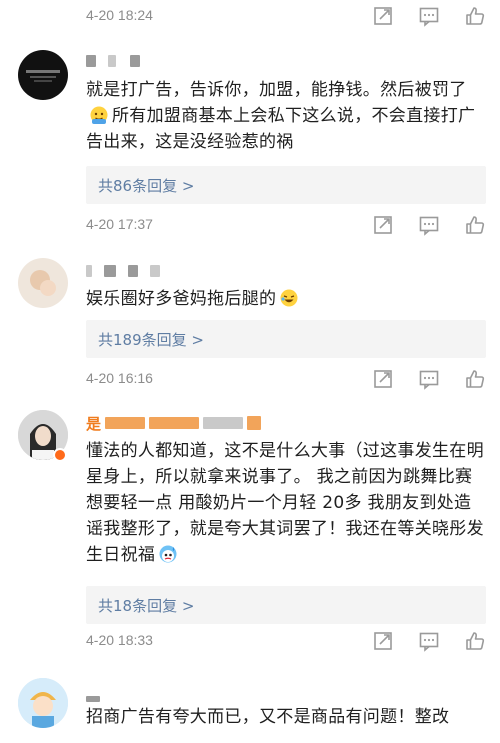 The height and width of the screenshot is (743, 500). What do you see at coordinates (250, 382) in the screenshot?
I see `comment-meta: 4-20 16:16` at bounding box center [250, 382].